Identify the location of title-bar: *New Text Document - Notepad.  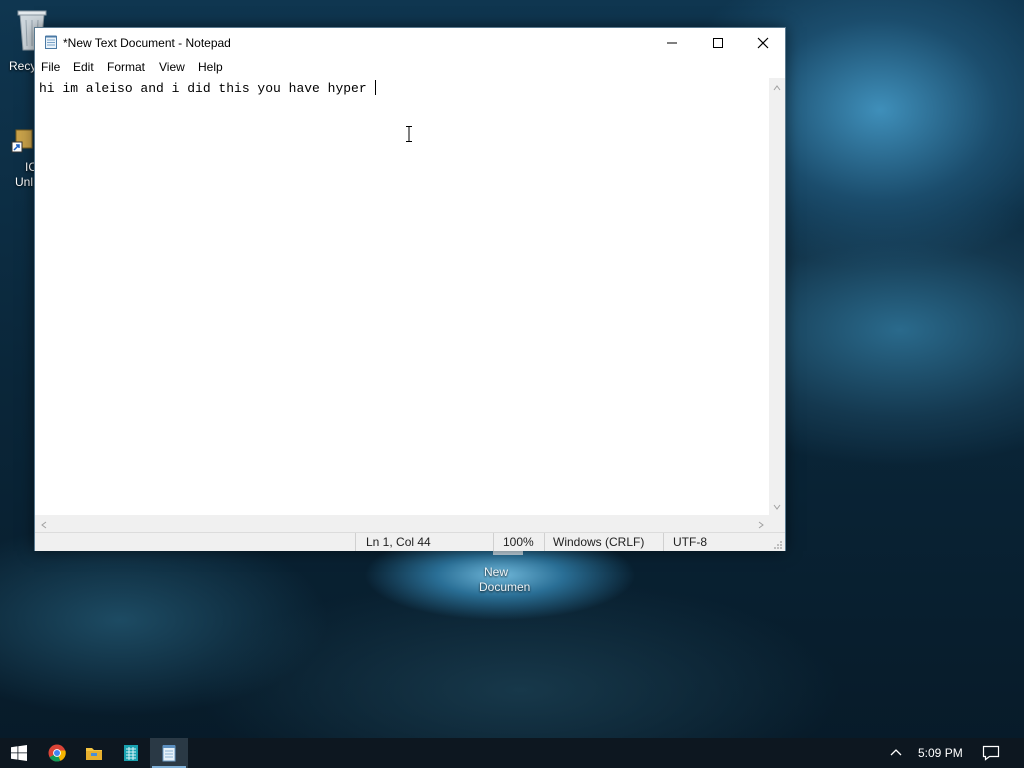
(410, 42).